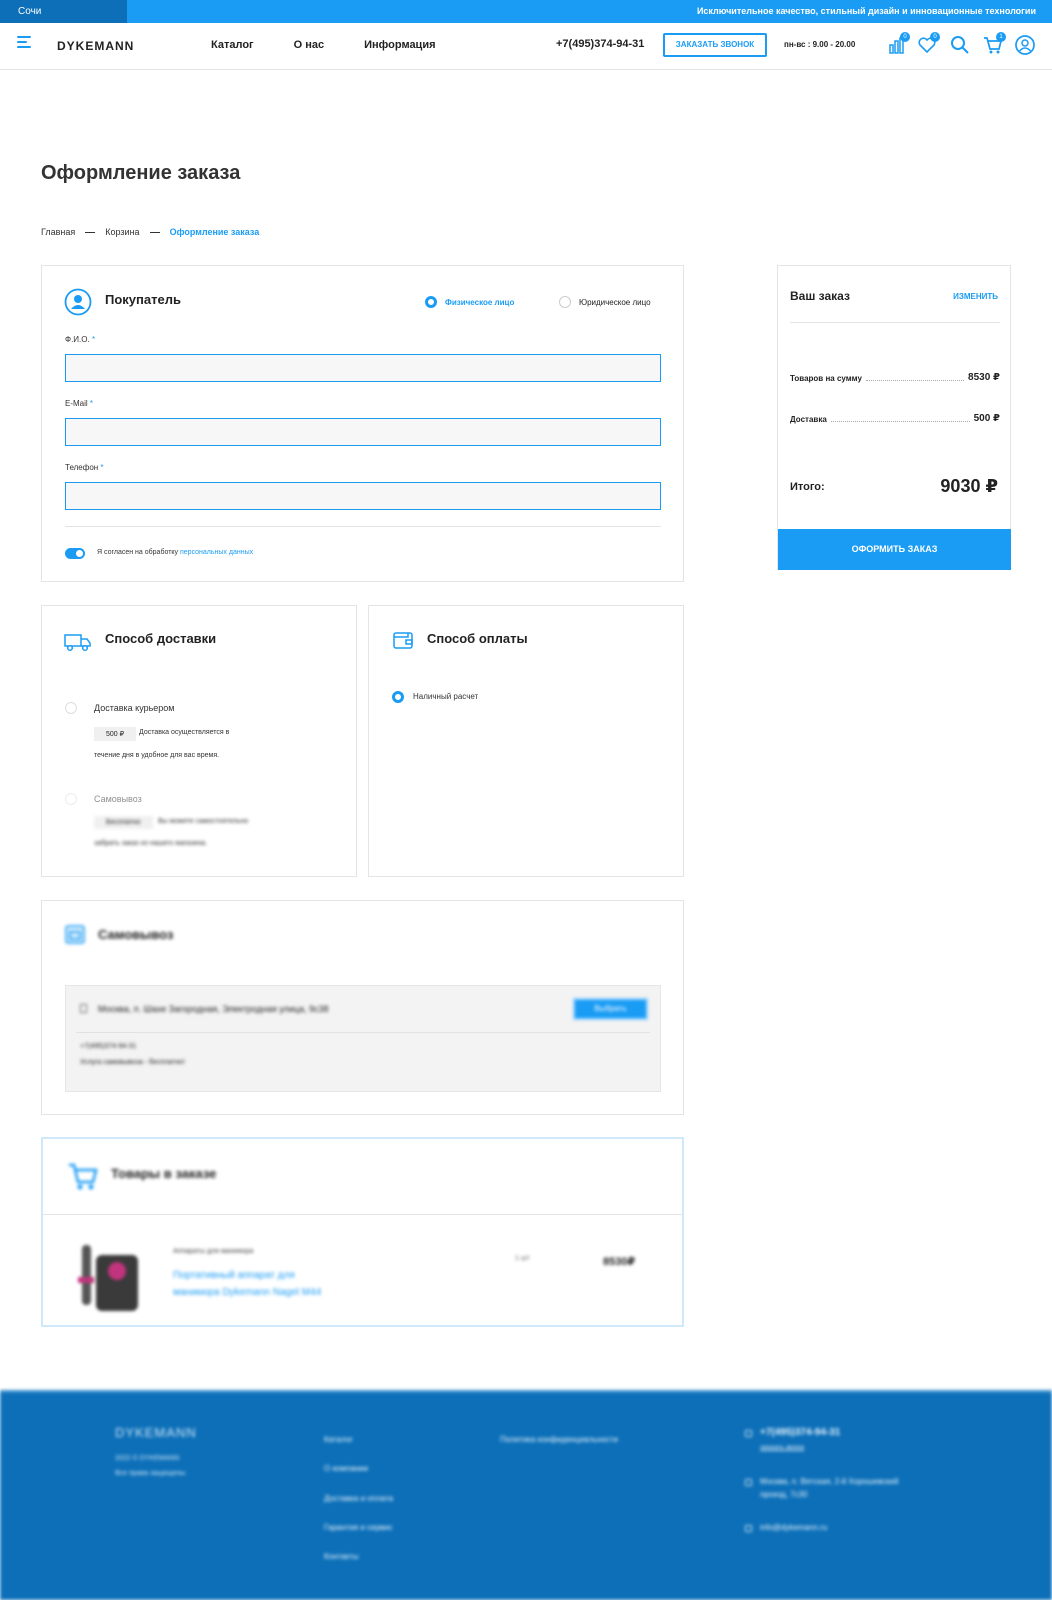  What do you see at coordinates (619, 1262) in the screenshot?
I see `product-price: 8530₽` at bounding box center [619, 1262].